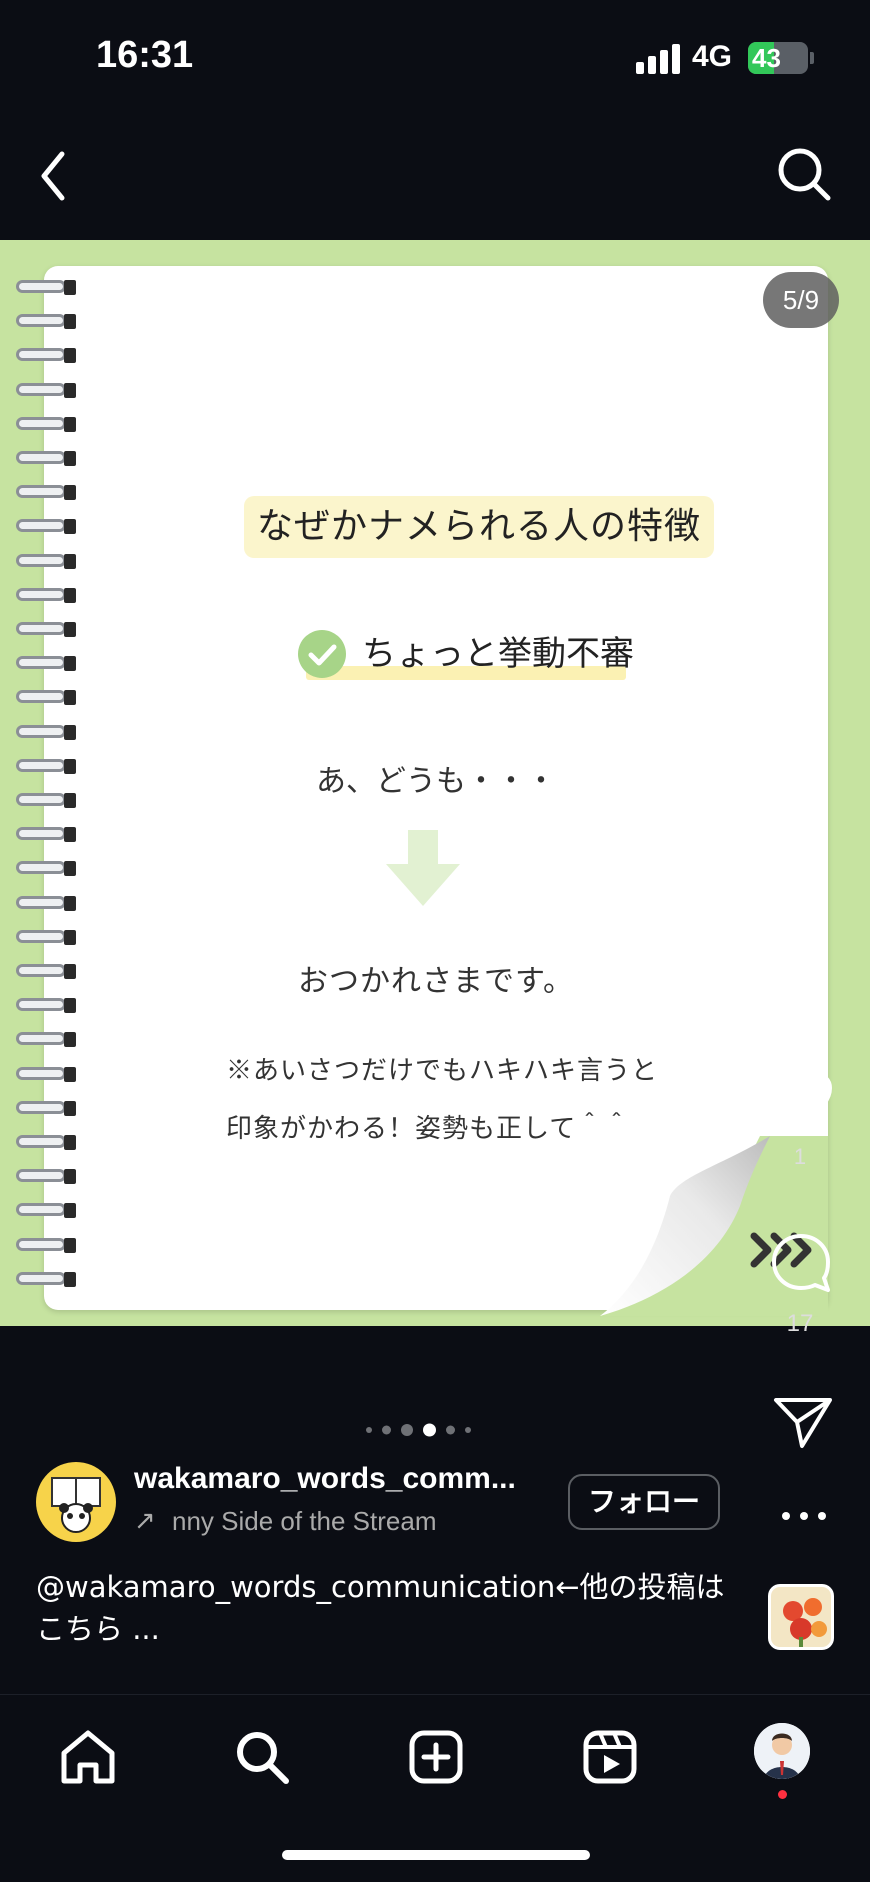  I want to click on network-type: 4G, so click(712, 56).